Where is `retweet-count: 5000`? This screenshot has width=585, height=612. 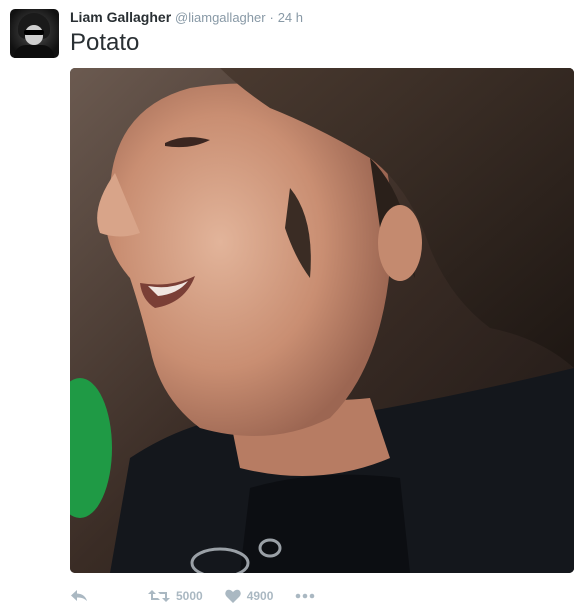 retweet-count: 5000 is located at coordinates (189, 596).